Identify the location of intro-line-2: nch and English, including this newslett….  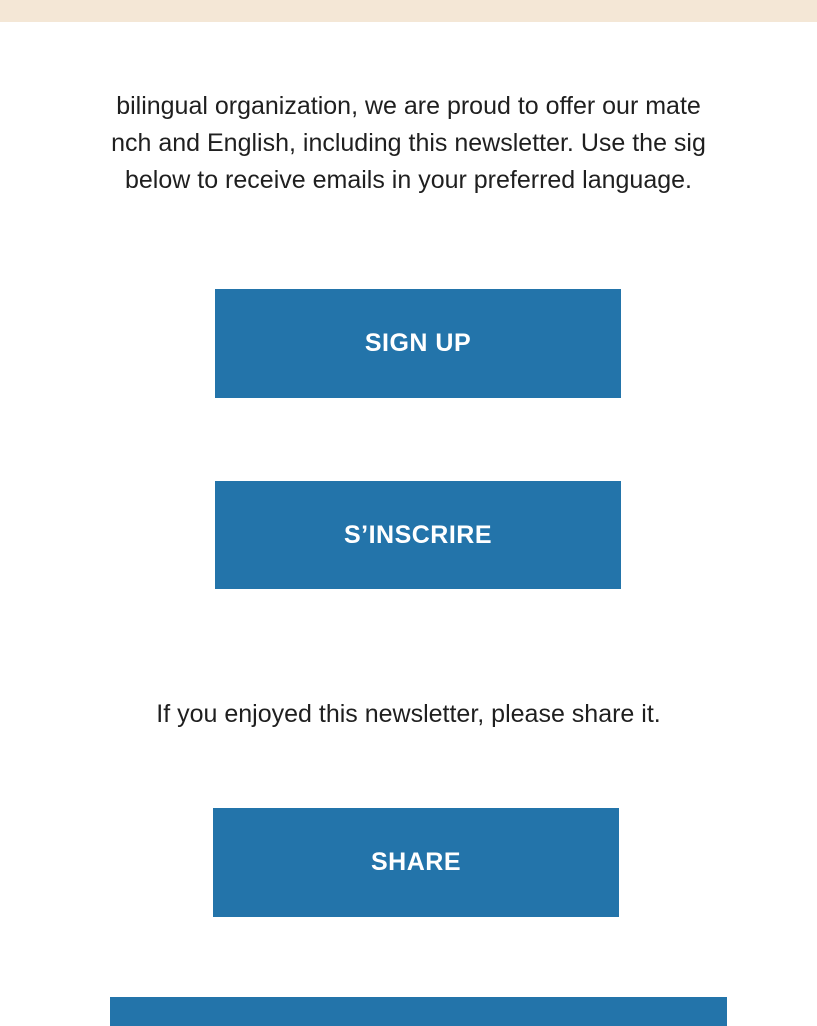
(408, 143).